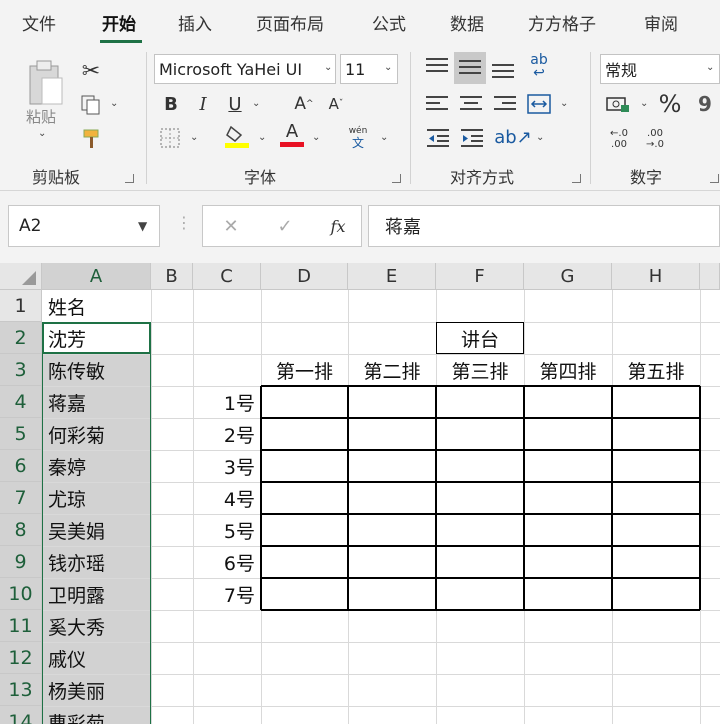 This screenshot has width=720, height=724. What do you see at coordinates (227, 276) in the screenshot?
I see `column-header-c: C` at bounding box center [227, 276].